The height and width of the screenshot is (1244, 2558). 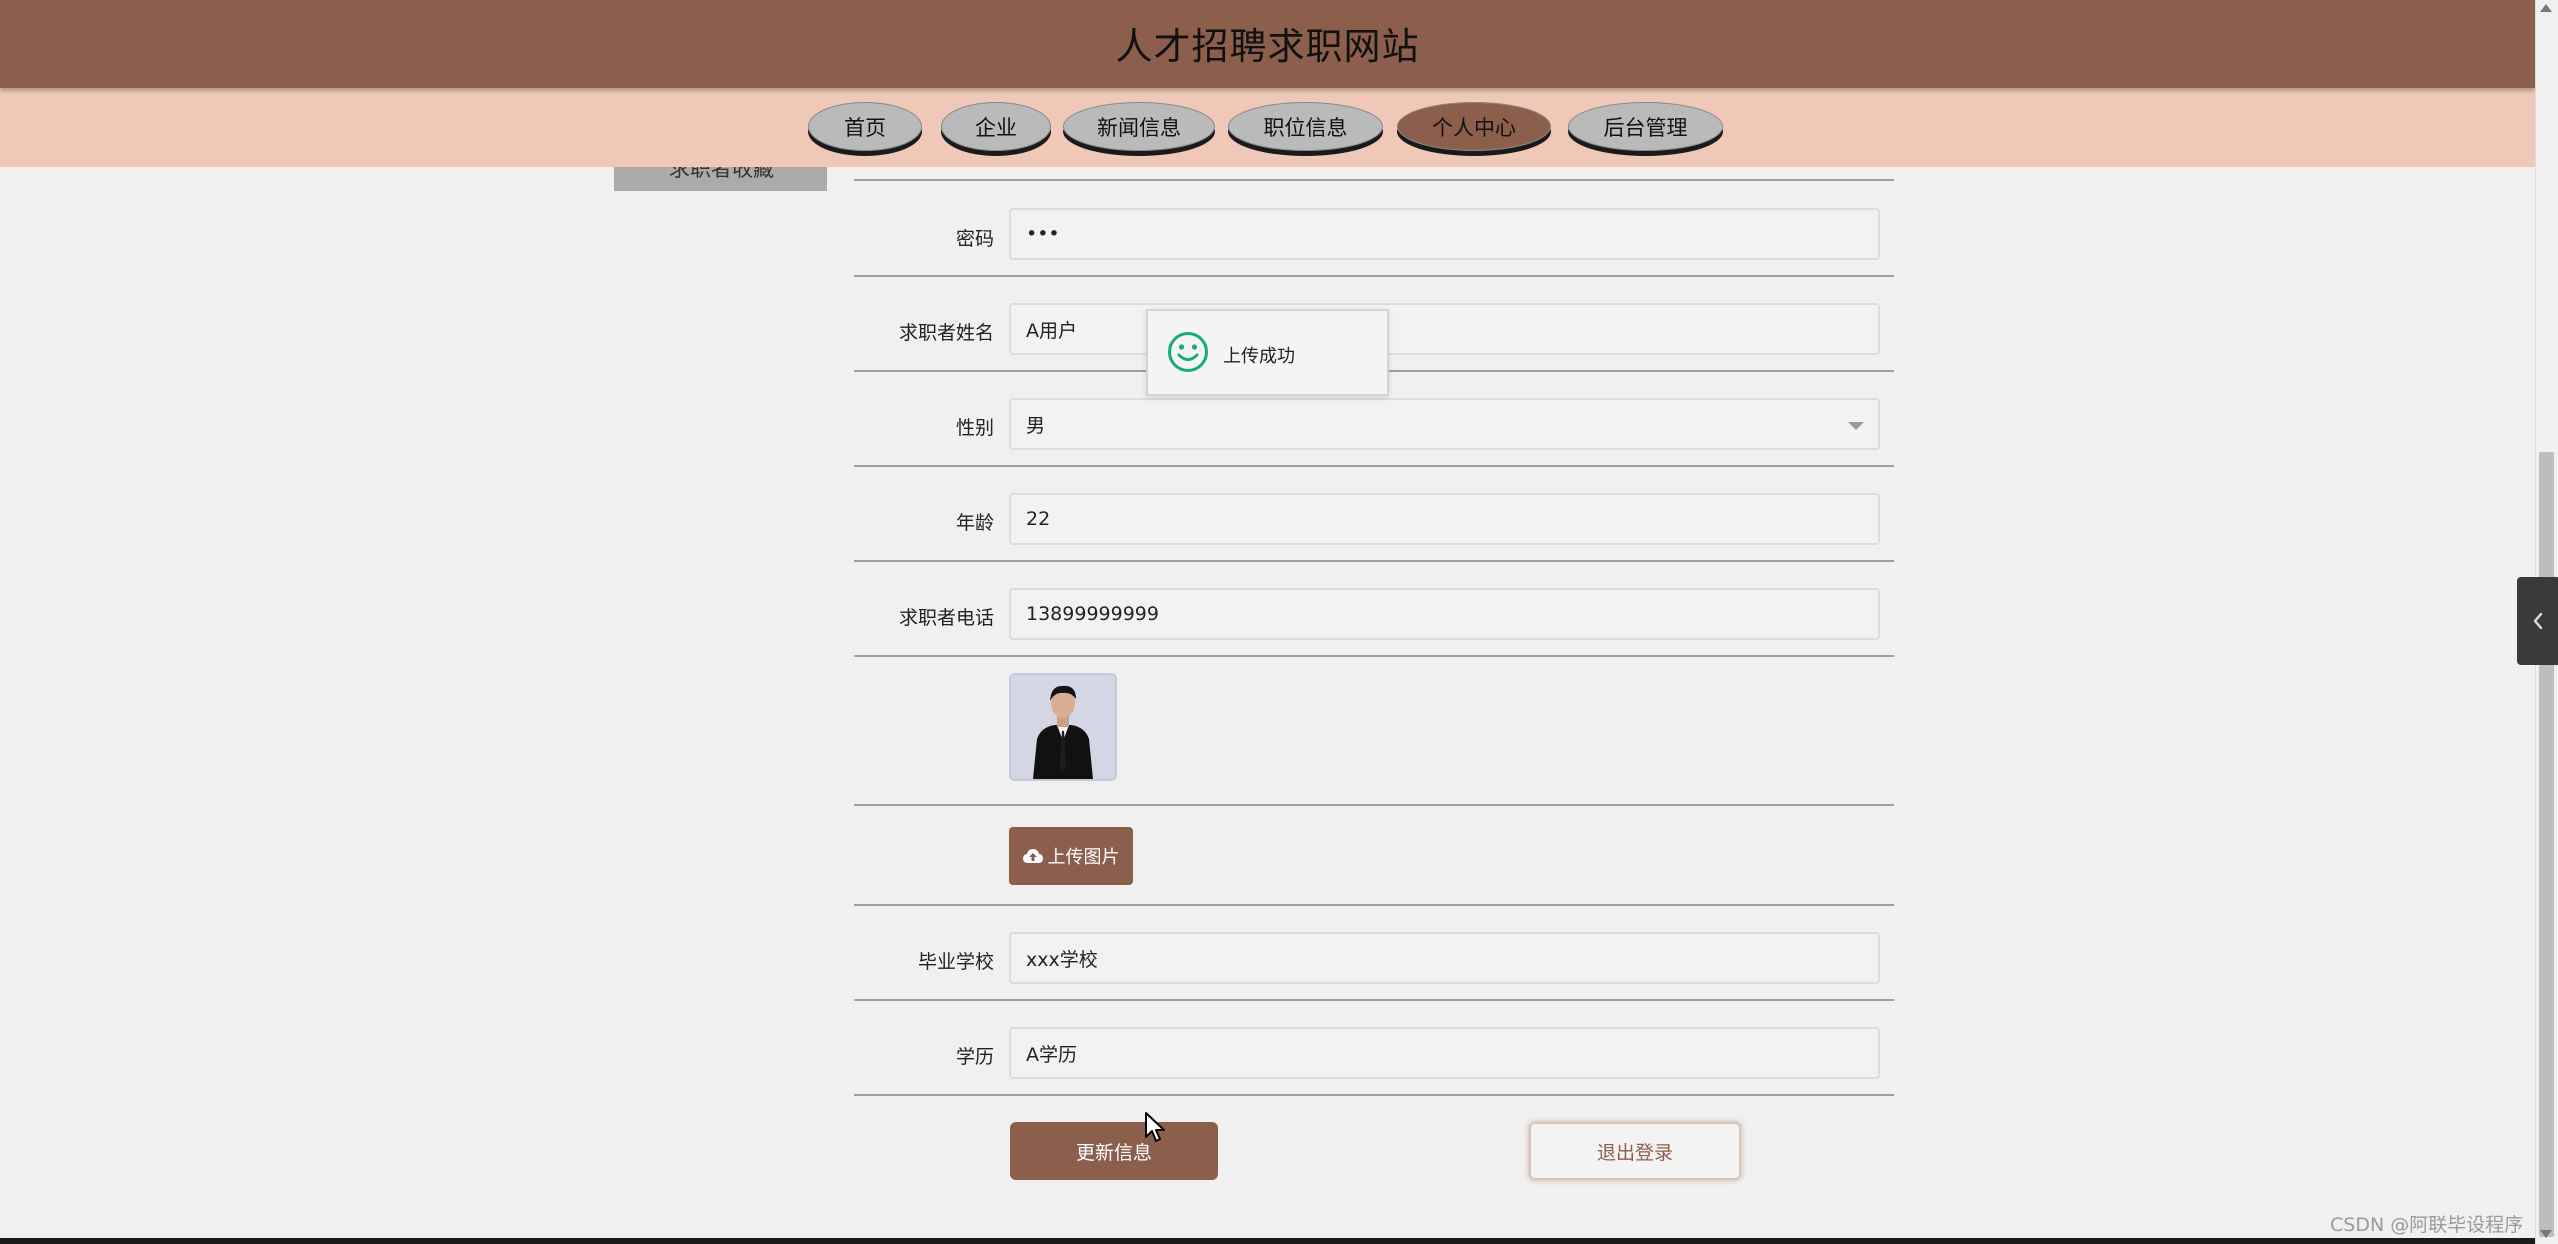 What do you see at coordinates (1267, 1241) in the screenshot?
I see `bottom-edge-bar` at bounding box center [1267, 1241].